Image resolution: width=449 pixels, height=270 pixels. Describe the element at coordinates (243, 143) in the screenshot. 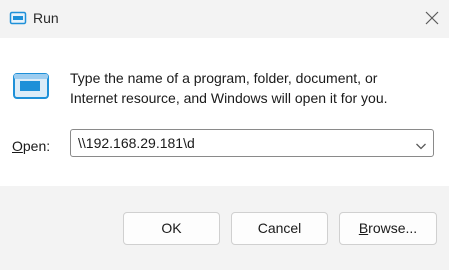

I see `open-input` at that location.